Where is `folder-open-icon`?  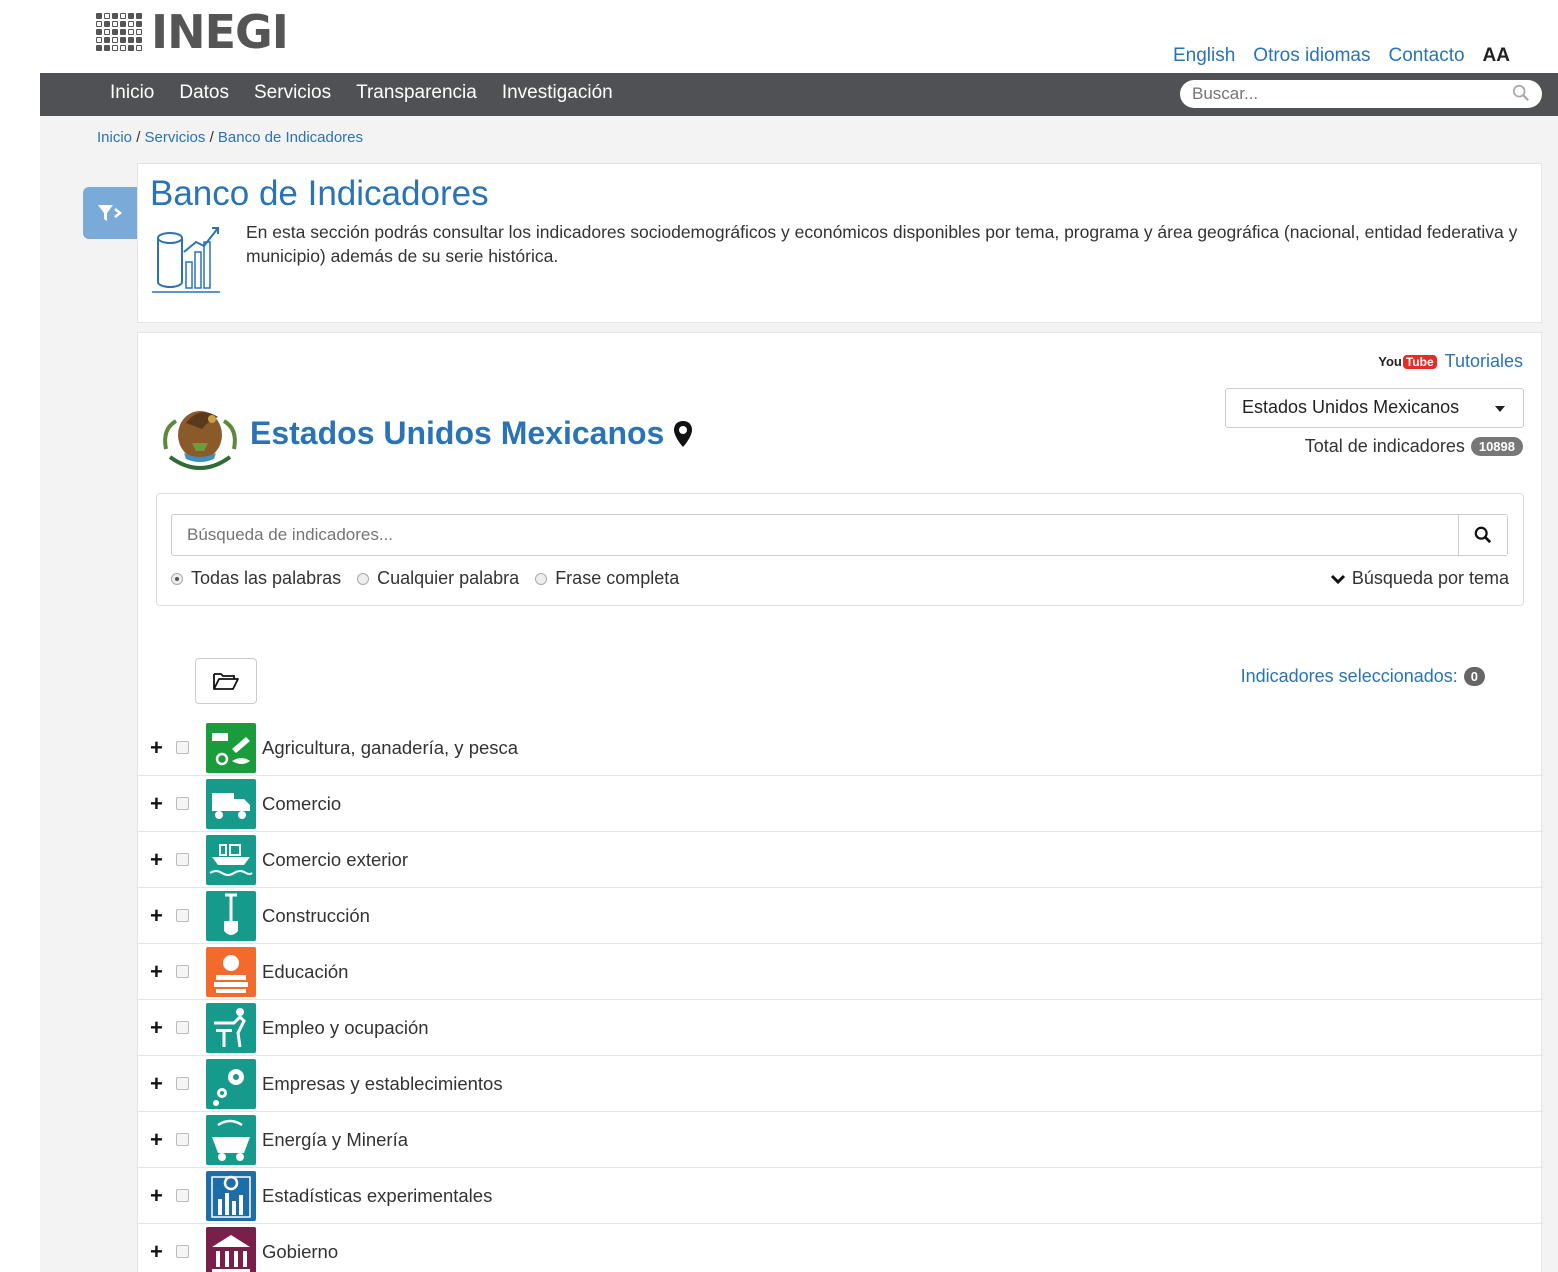
folder-open-icon is located at coordinates (226, 681).